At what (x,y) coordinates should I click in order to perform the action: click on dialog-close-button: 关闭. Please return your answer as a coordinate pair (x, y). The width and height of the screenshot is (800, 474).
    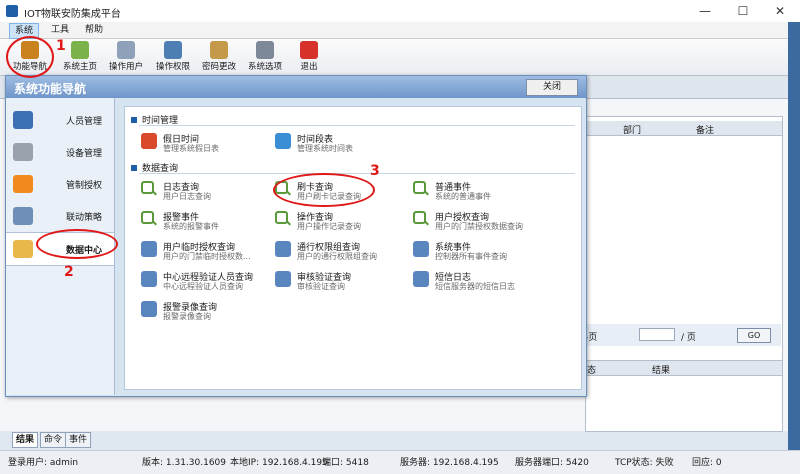
    Looking at the image, I should click on (552, 87).